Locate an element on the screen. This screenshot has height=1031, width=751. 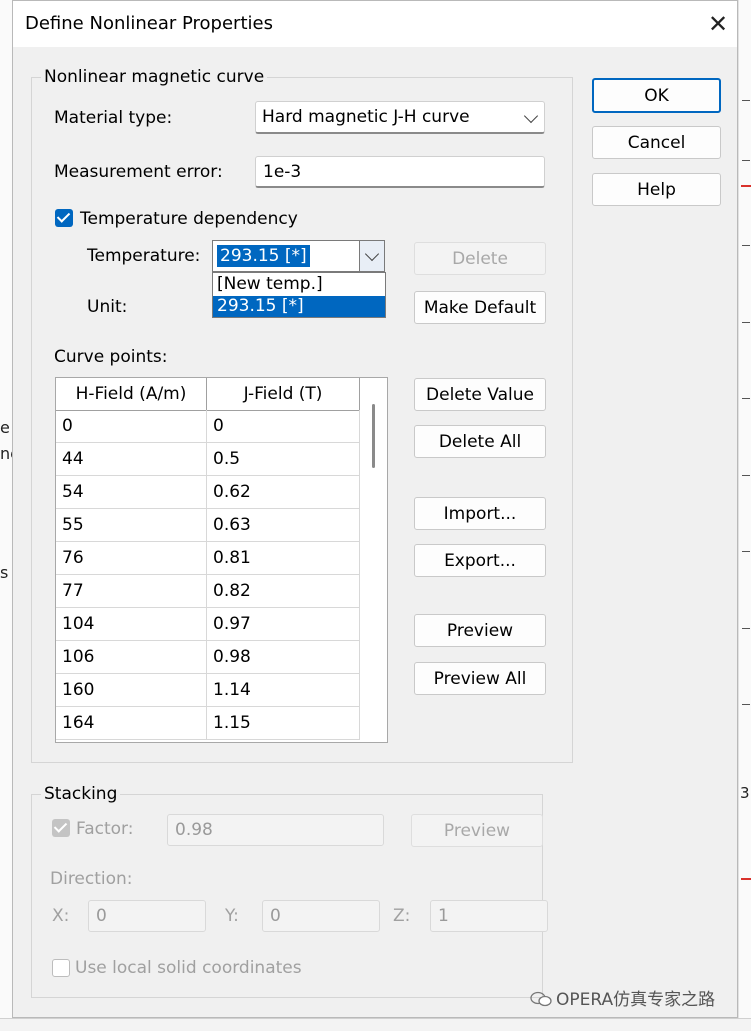
title-bar: Define Nonlinear Properties ✕ is located at coordinates (375, 24).